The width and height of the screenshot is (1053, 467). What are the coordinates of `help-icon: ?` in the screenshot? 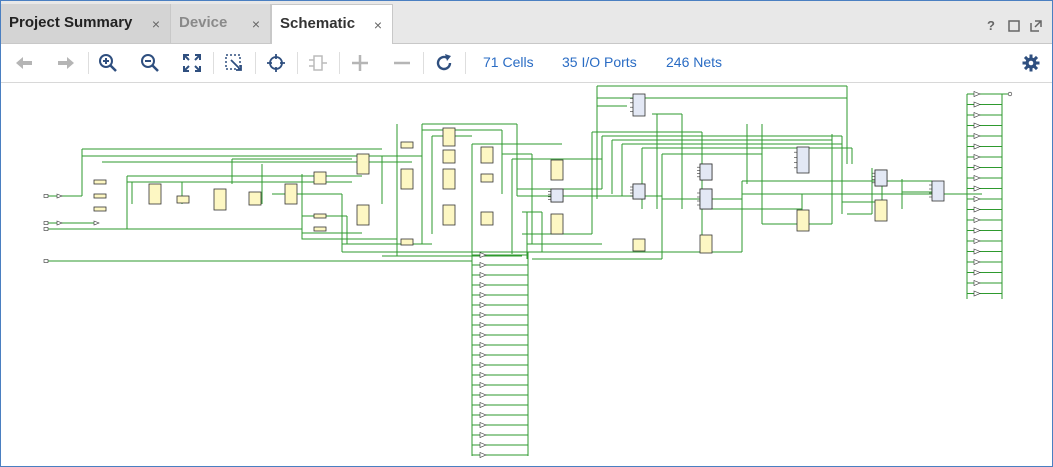 It's located at (991, 25).